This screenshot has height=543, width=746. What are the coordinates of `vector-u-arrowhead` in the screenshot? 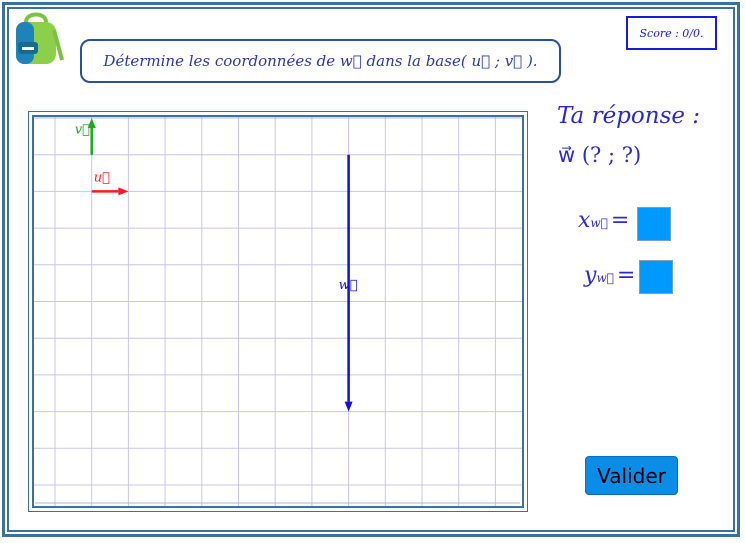 It's located at (123, 191).